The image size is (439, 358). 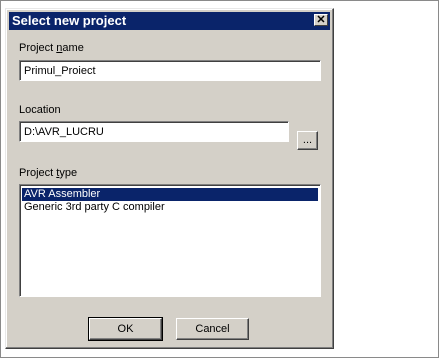 I want to click on dialog-title: Select new project, so click(x=69, y=20).